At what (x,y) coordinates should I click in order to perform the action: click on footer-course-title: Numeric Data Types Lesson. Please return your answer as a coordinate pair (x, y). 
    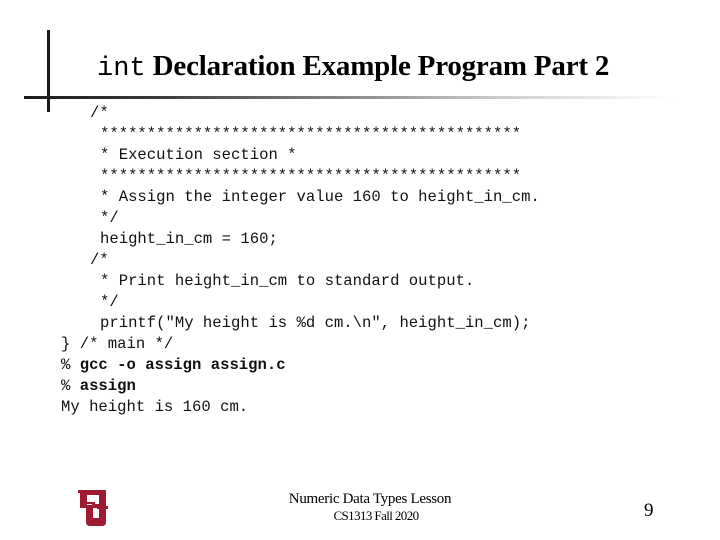
    Looking at the image, I should click on (370, 499).